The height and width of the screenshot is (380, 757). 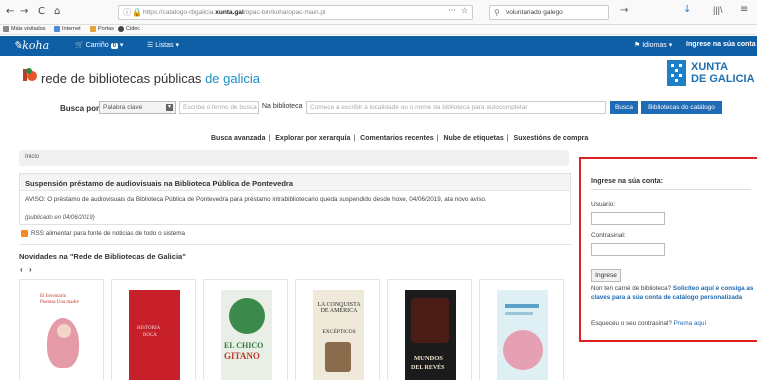 What do you see at coordinates (93, 29) in the screenshot?
I see `folder-icon` at bounding box center [93, 29].